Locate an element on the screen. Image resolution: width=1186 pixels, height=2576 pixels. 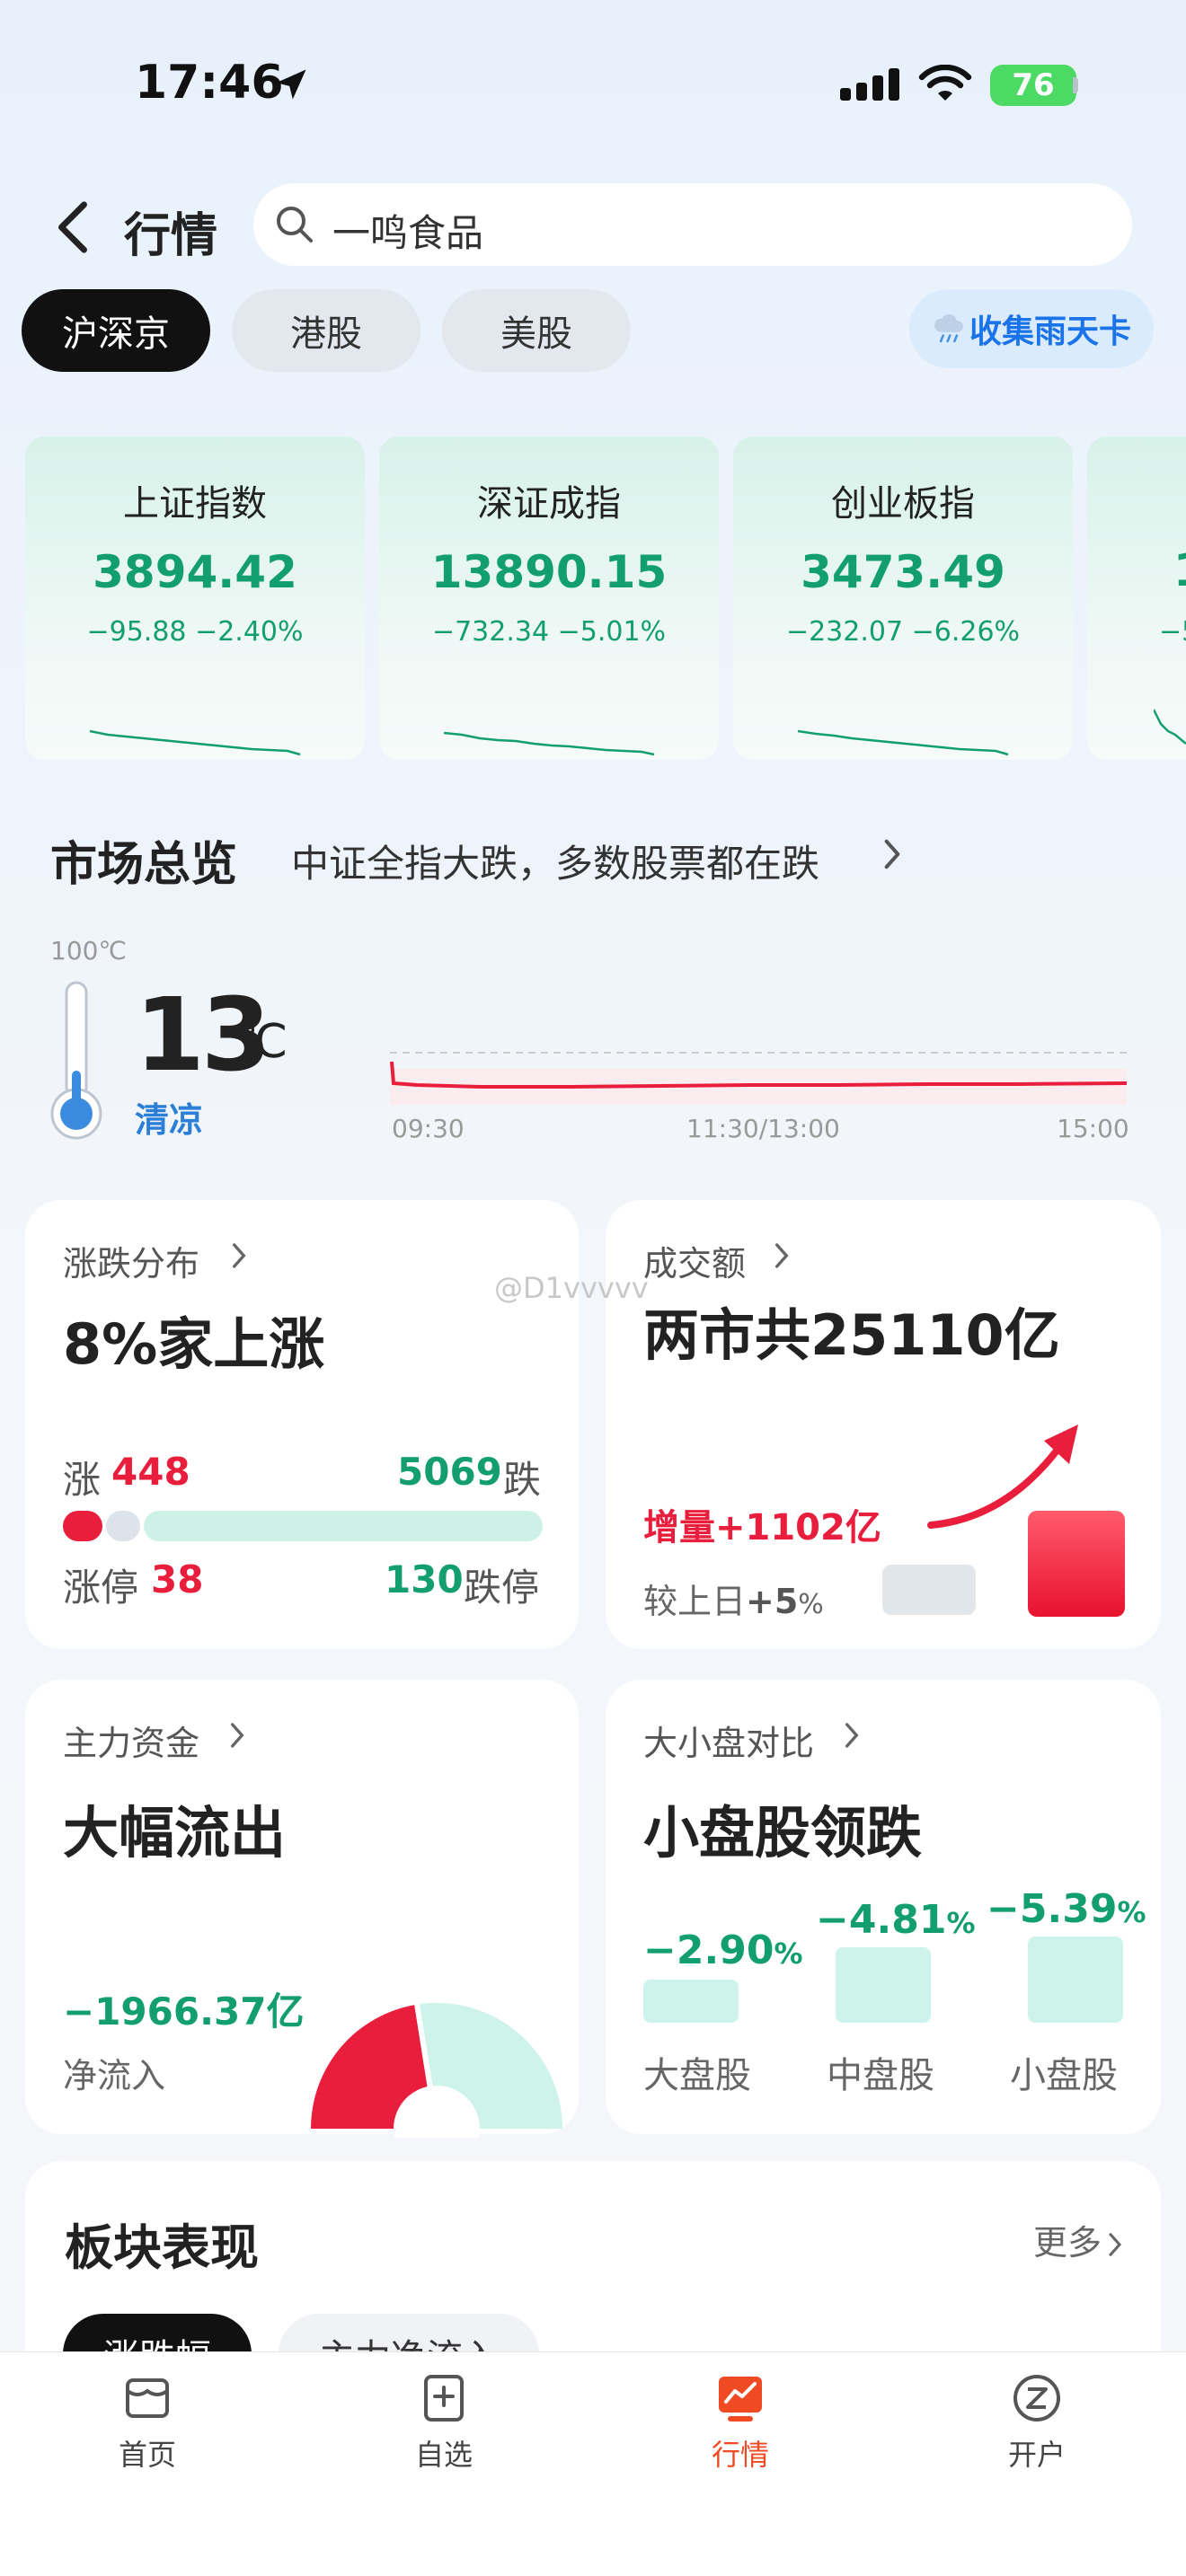
index-name: 创业板指 is located at coordinates (903, 504).